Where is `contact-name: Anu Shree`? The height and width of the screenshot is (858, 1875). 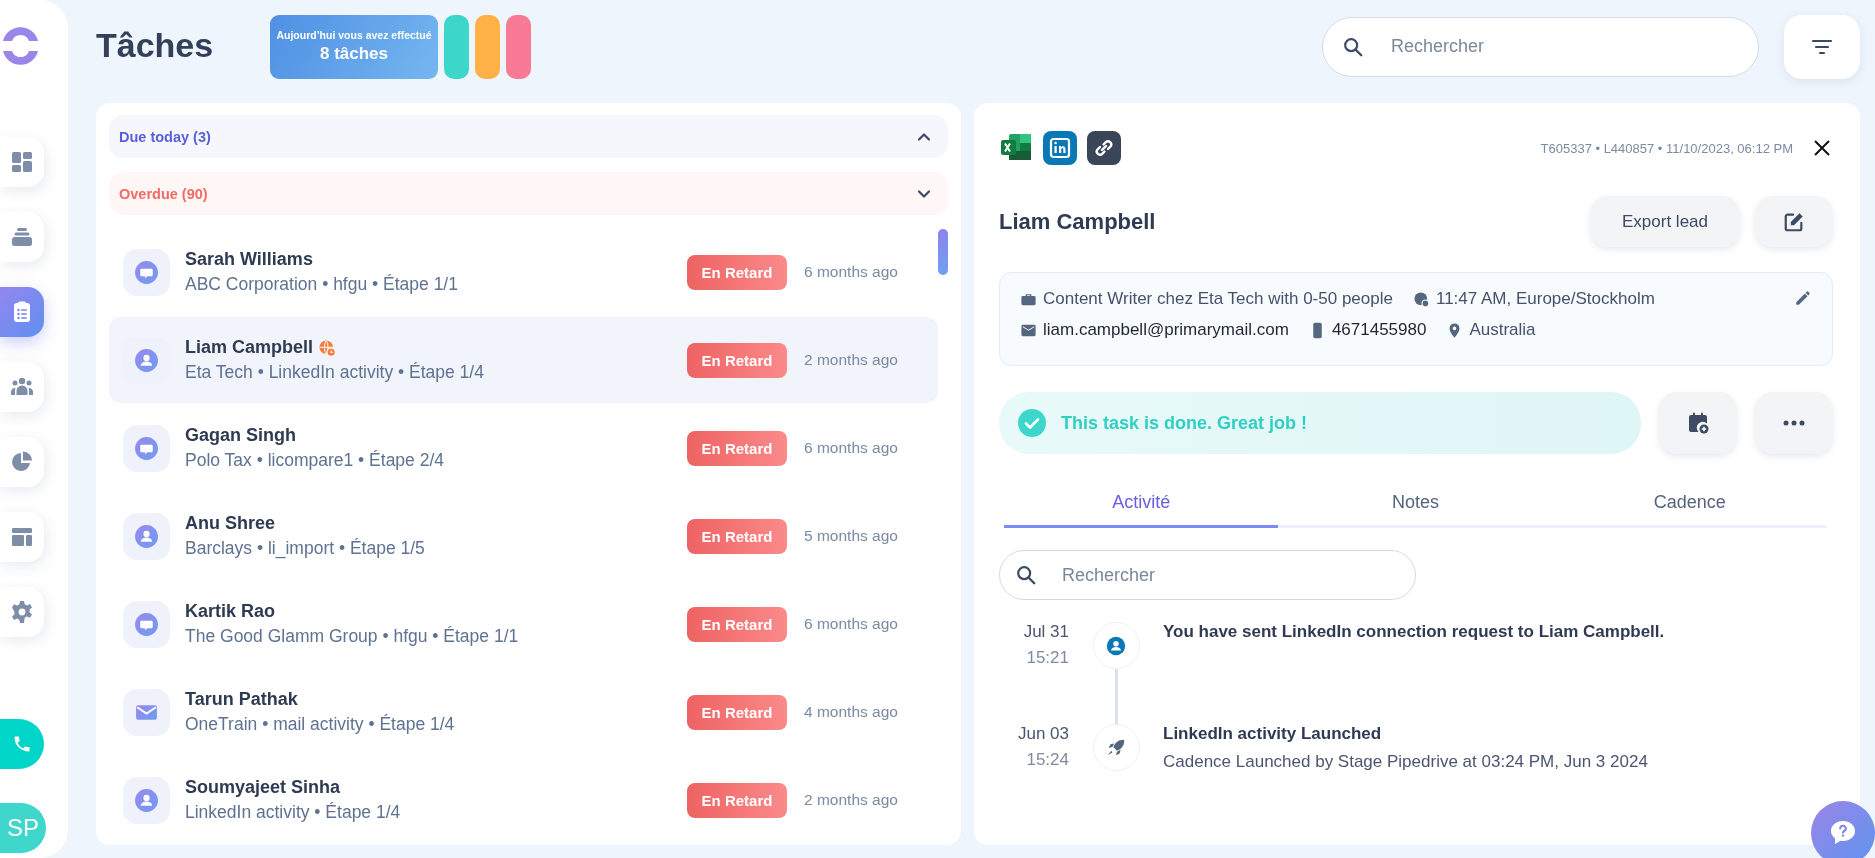 contact-name: Anu Shree is located at coordinates (230, 523).